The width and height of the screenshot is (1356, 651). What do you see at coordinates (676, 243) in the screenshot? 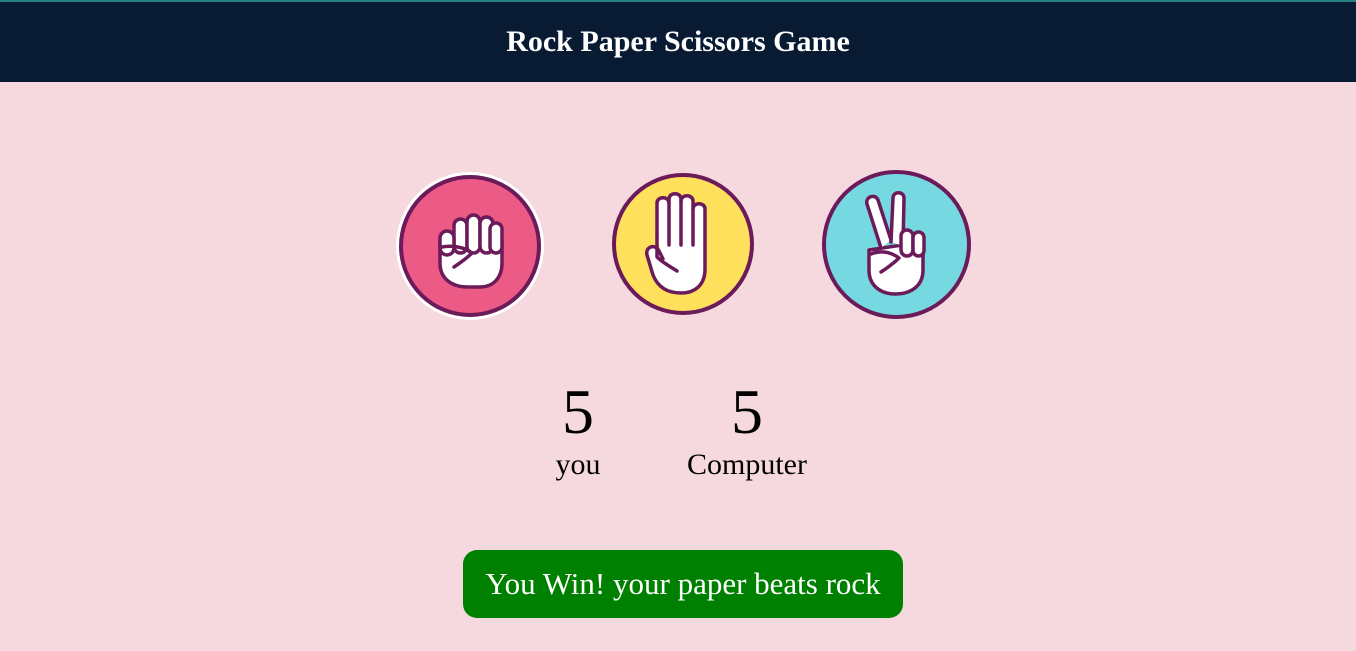
I see `paper-hand-icon` at bounding box center [676, 243].